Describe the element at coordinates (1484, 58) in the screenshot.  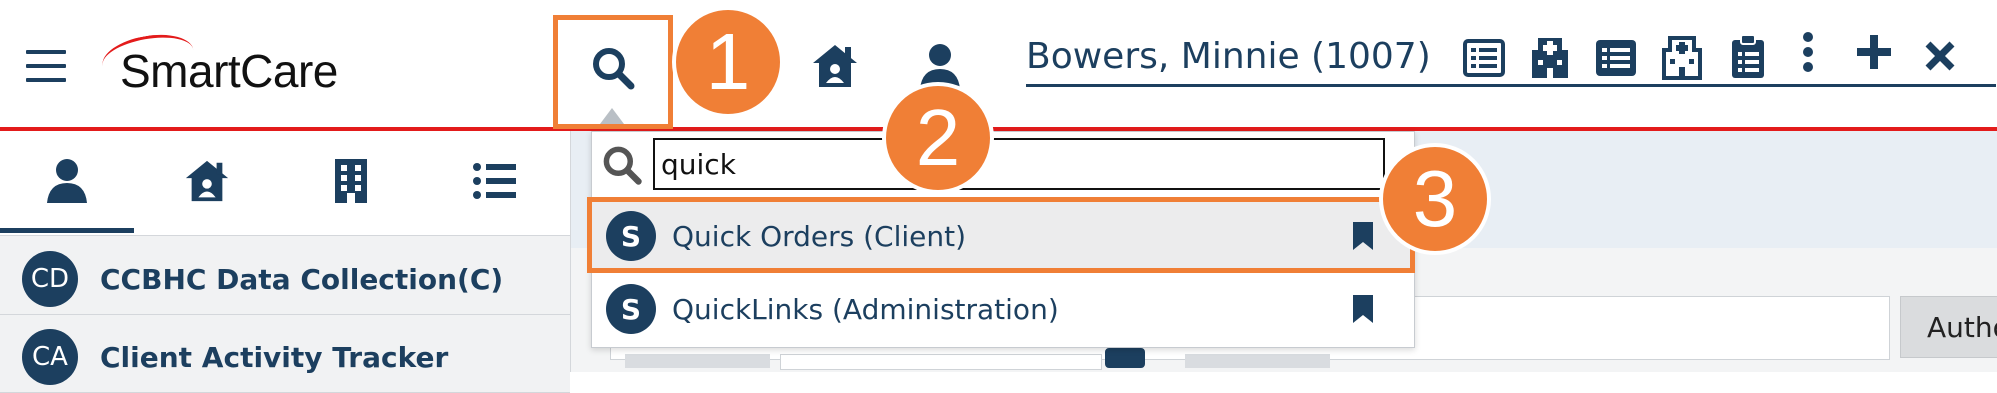
I see `list-document-icon` at that location.